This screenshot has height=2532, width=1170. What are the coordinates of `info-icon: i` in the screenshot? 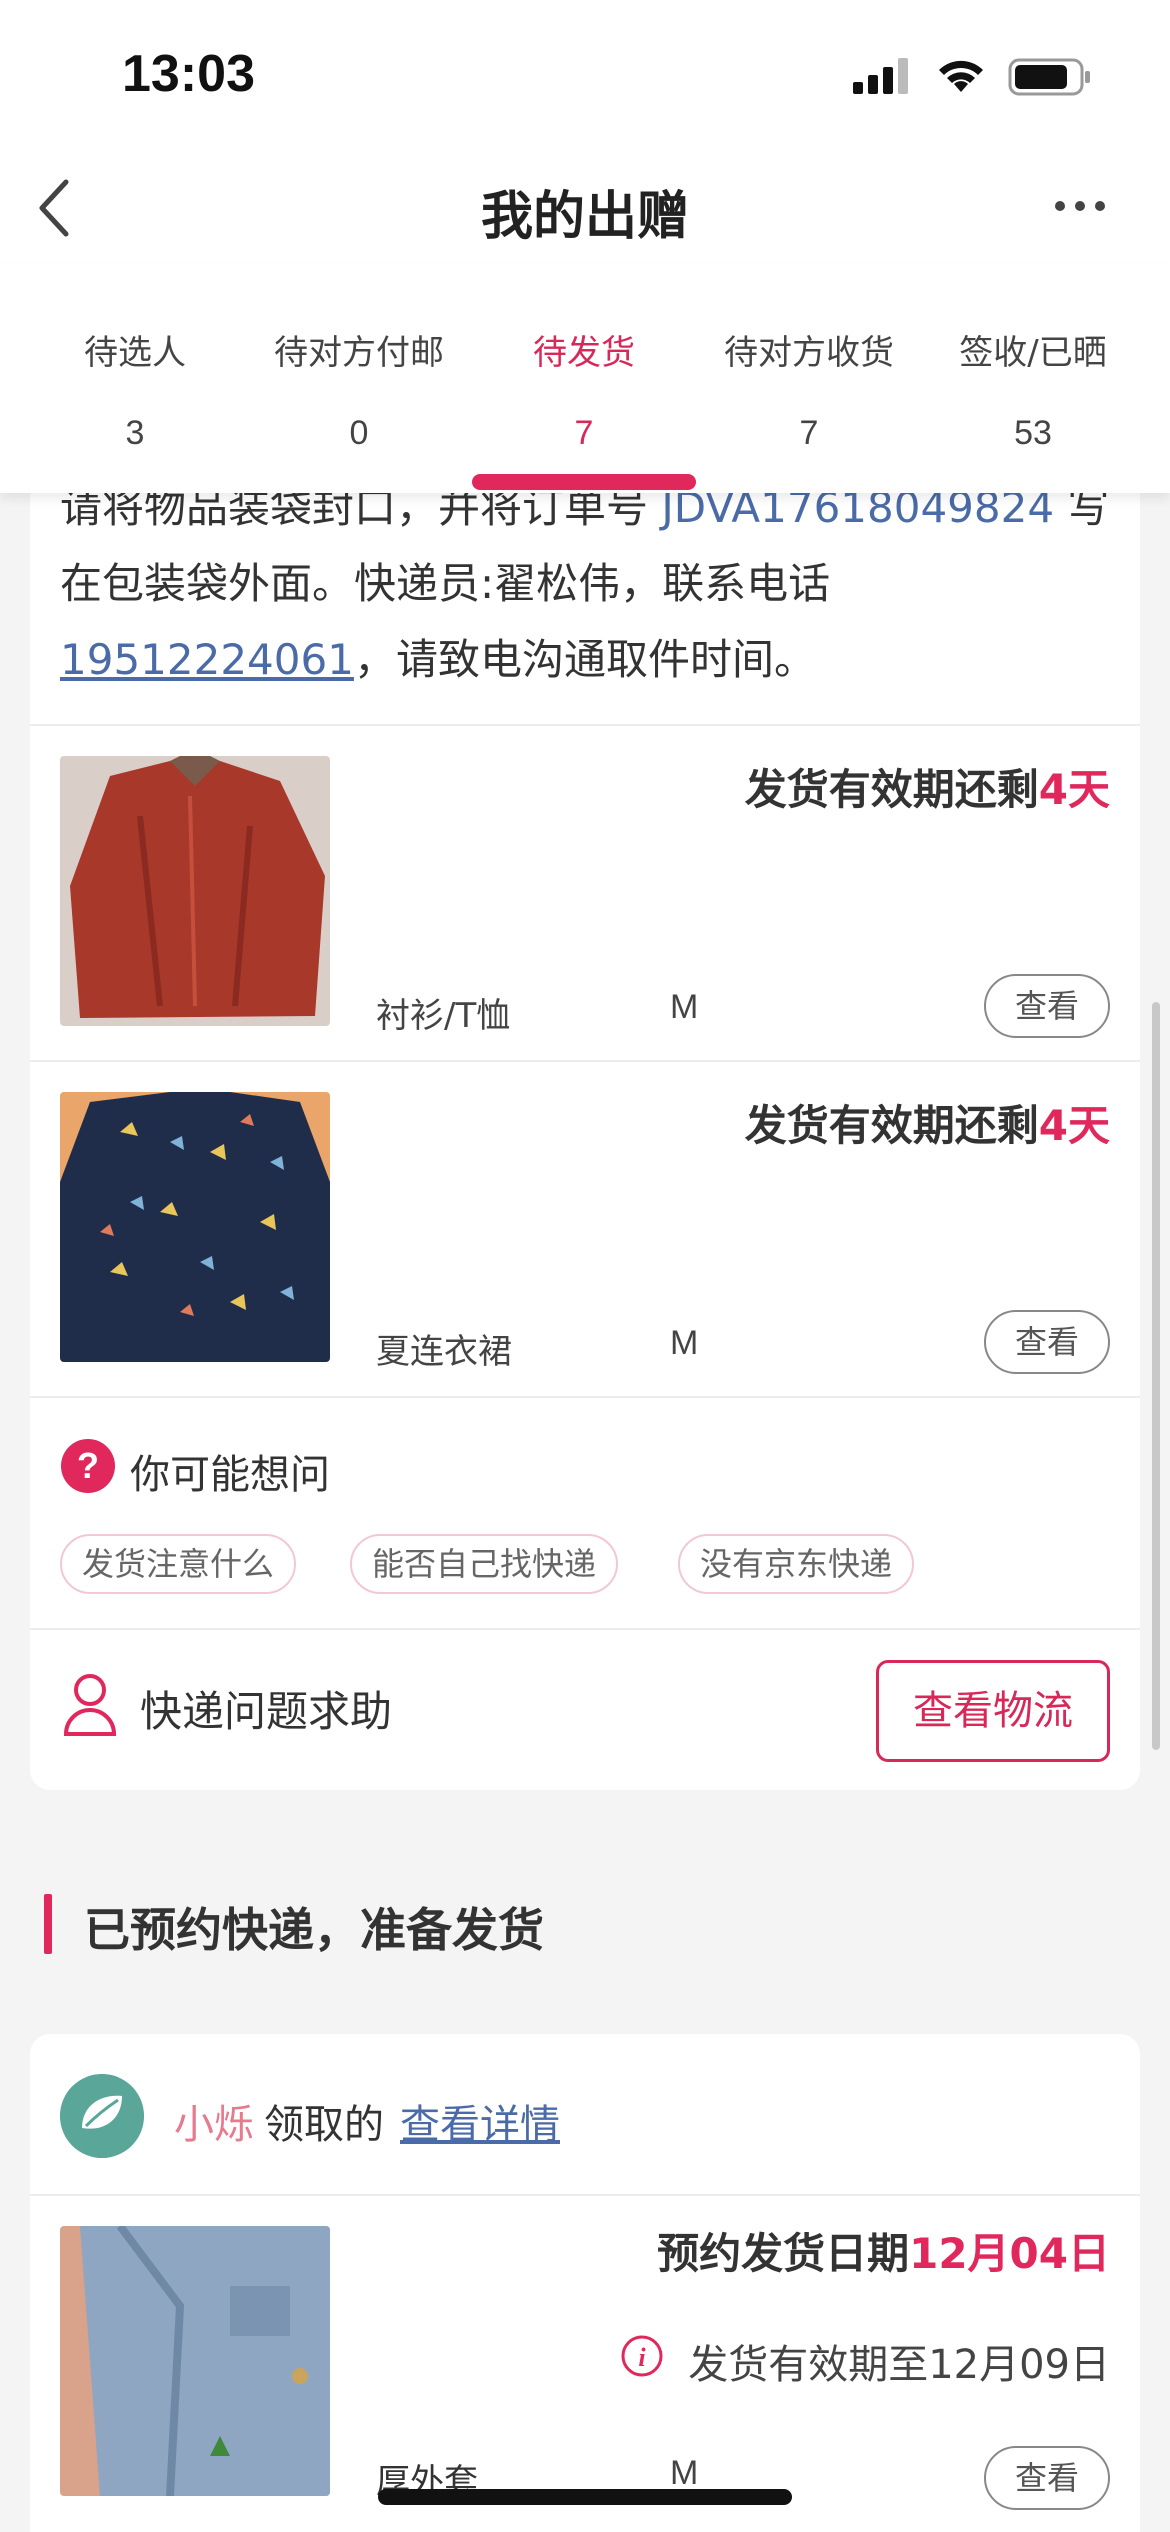 It's located at (642, 2356).